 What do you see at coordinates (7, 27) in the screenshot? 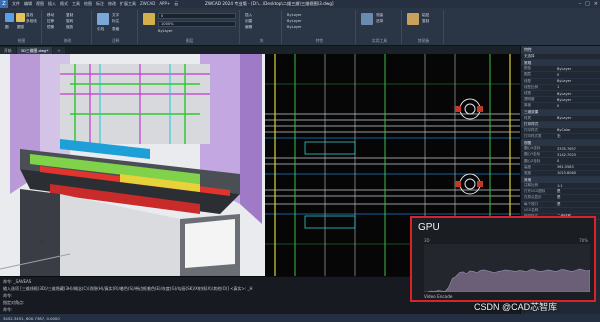
I see `ribbon-item-circle: 圆` at bounding box center [7, 27].